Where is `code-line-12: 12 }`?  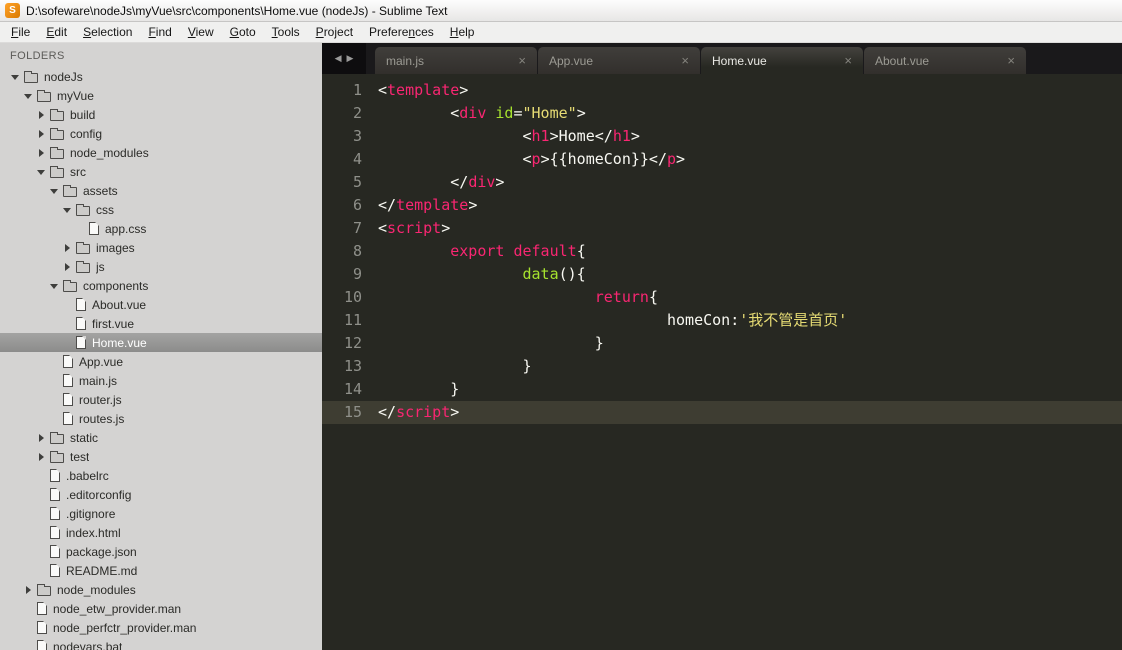
code-line-12: 12 } is located at coordinates (722, 343).